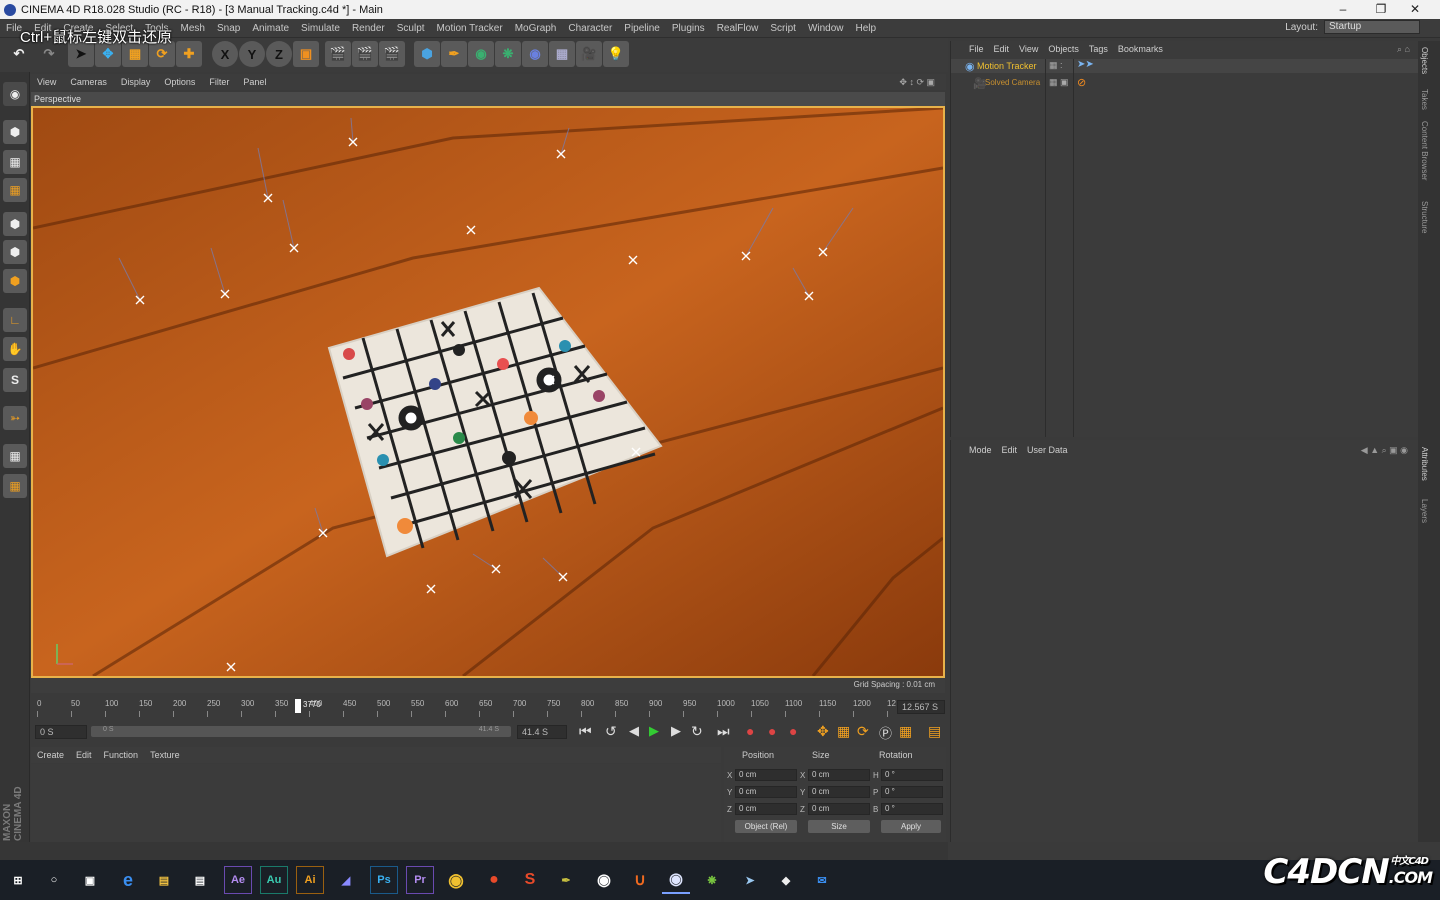 The image size is (1440, 900). What do you see at coordinates (766, 826) in the screenshot?
I see `coordinate-mode-dropdown: Object (Rel)` at bounding box center [766, 826].